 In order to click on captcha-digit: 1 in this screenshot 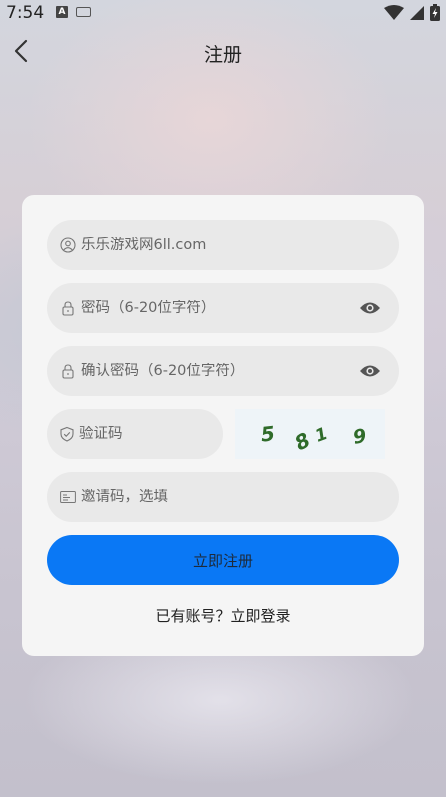, I will do `click(322, 435)`.